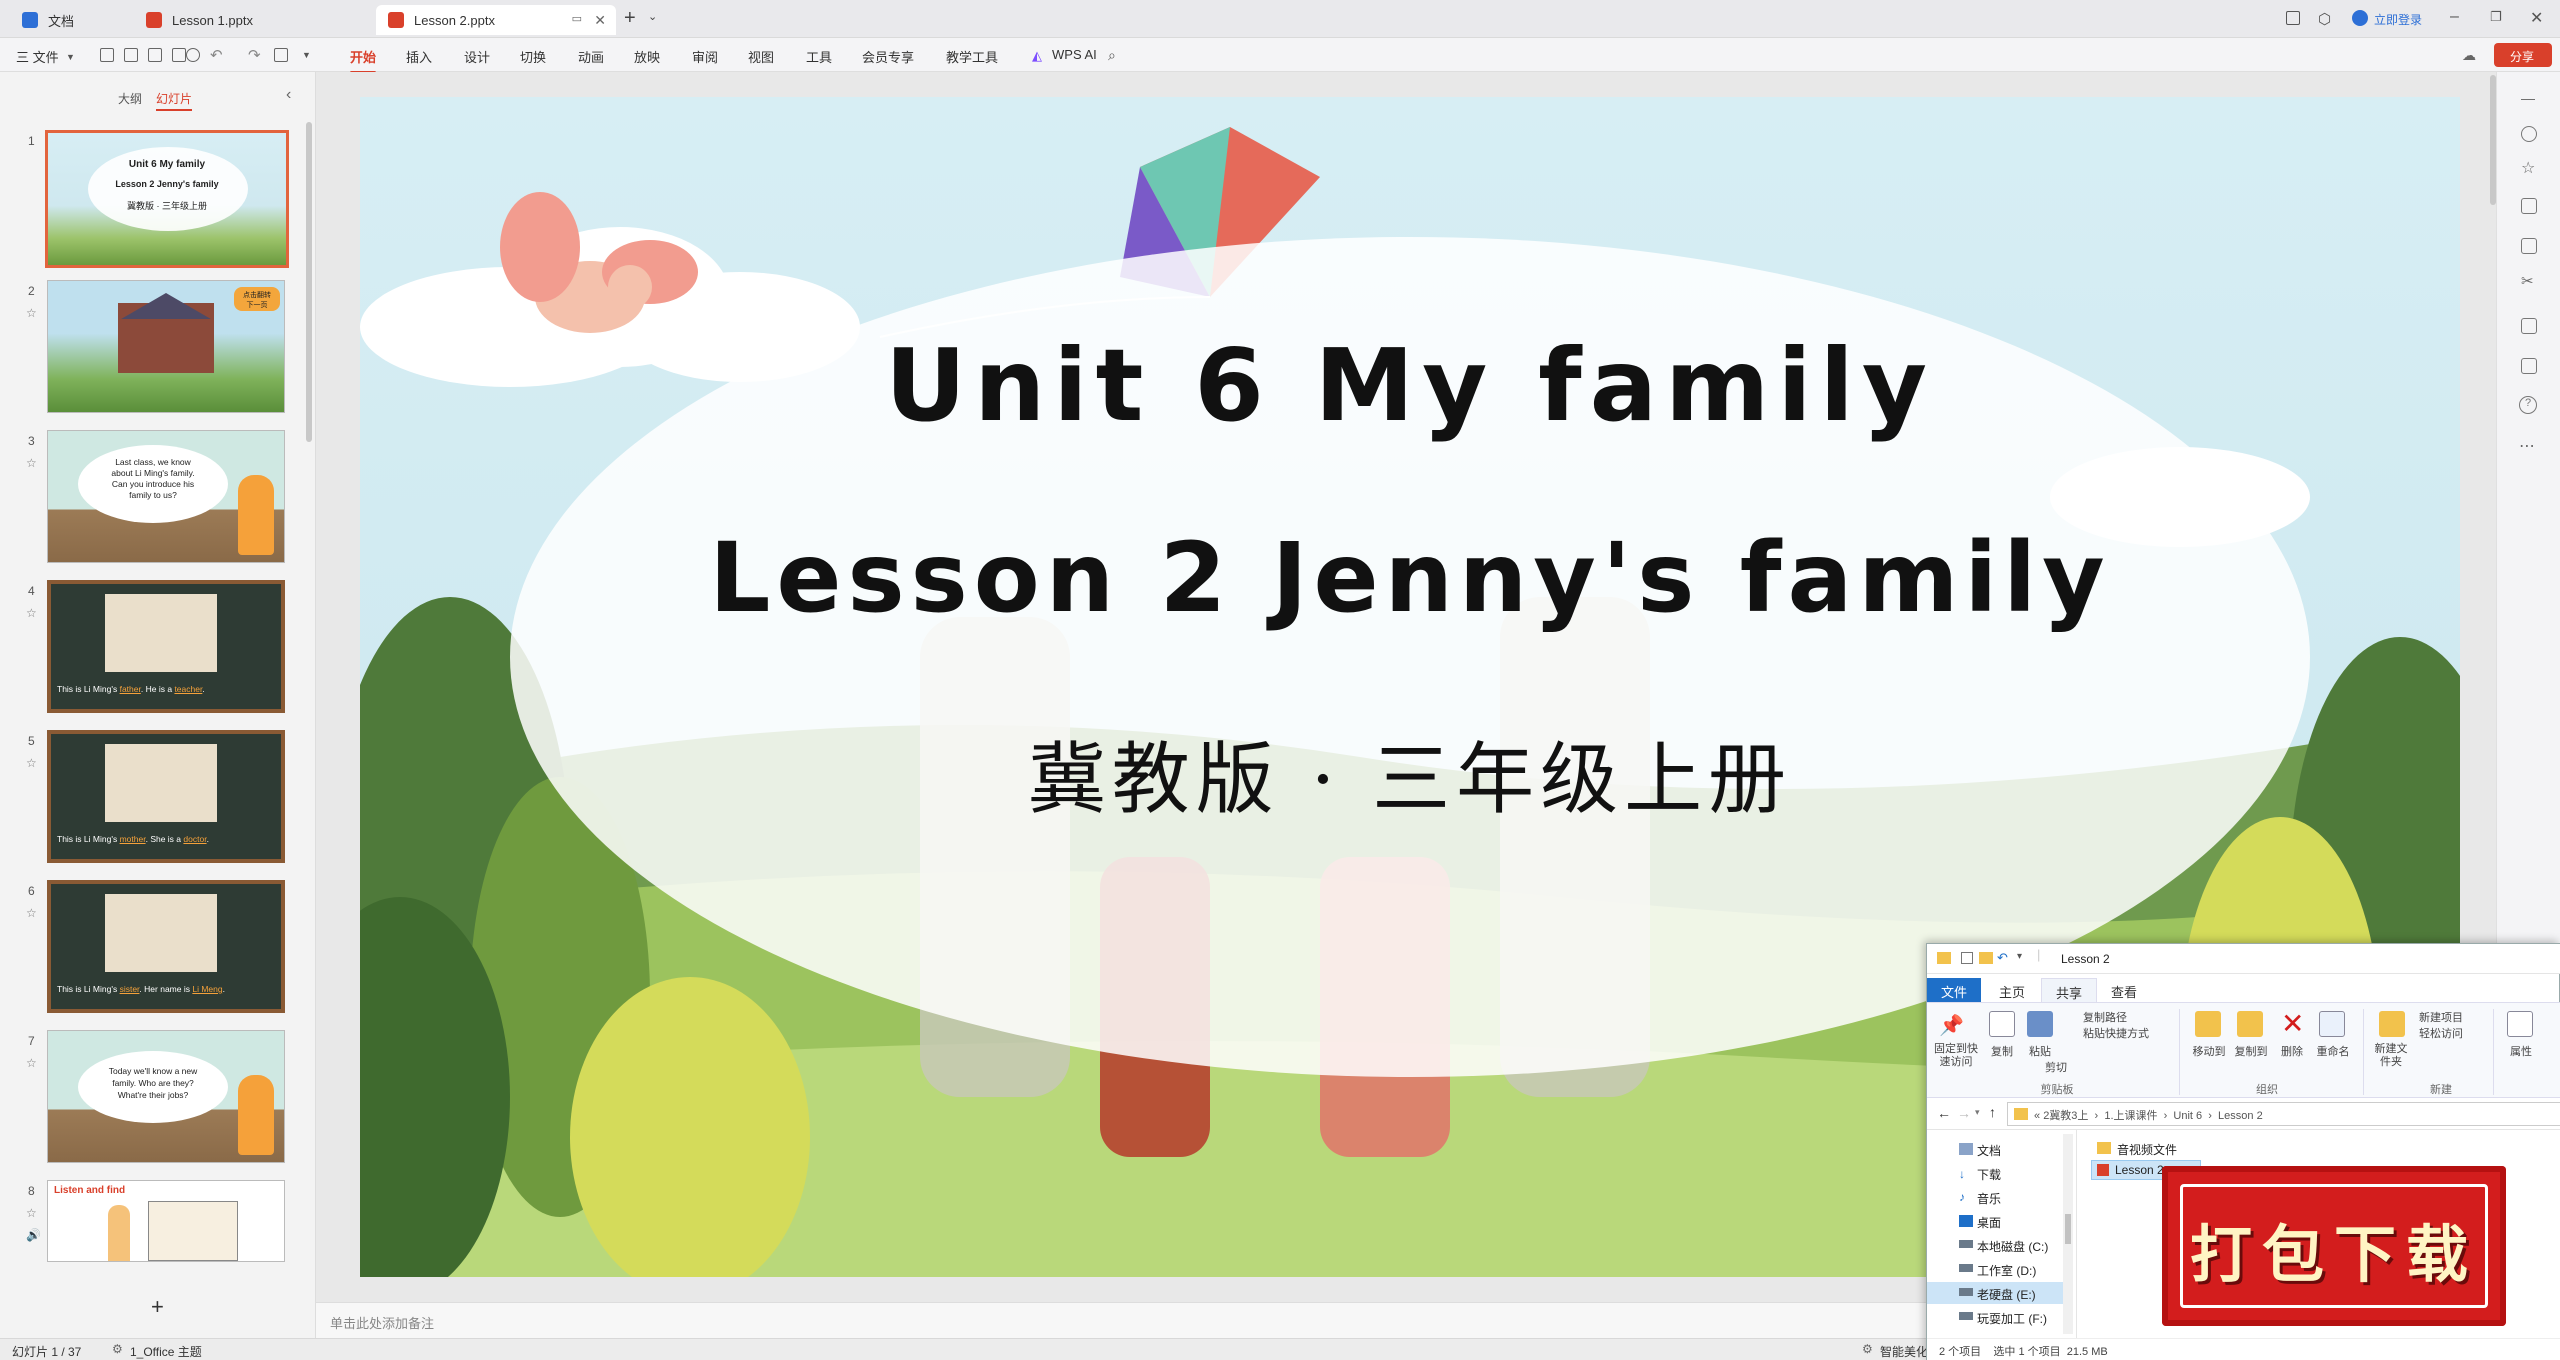 The height and width of the screenshot is (1360, 2560). What do you see at coordinates (2006, 1270) in the screenshot?
I see `tree-item-d: 工作室 (D:)` at bounding box center [2006, 1270].